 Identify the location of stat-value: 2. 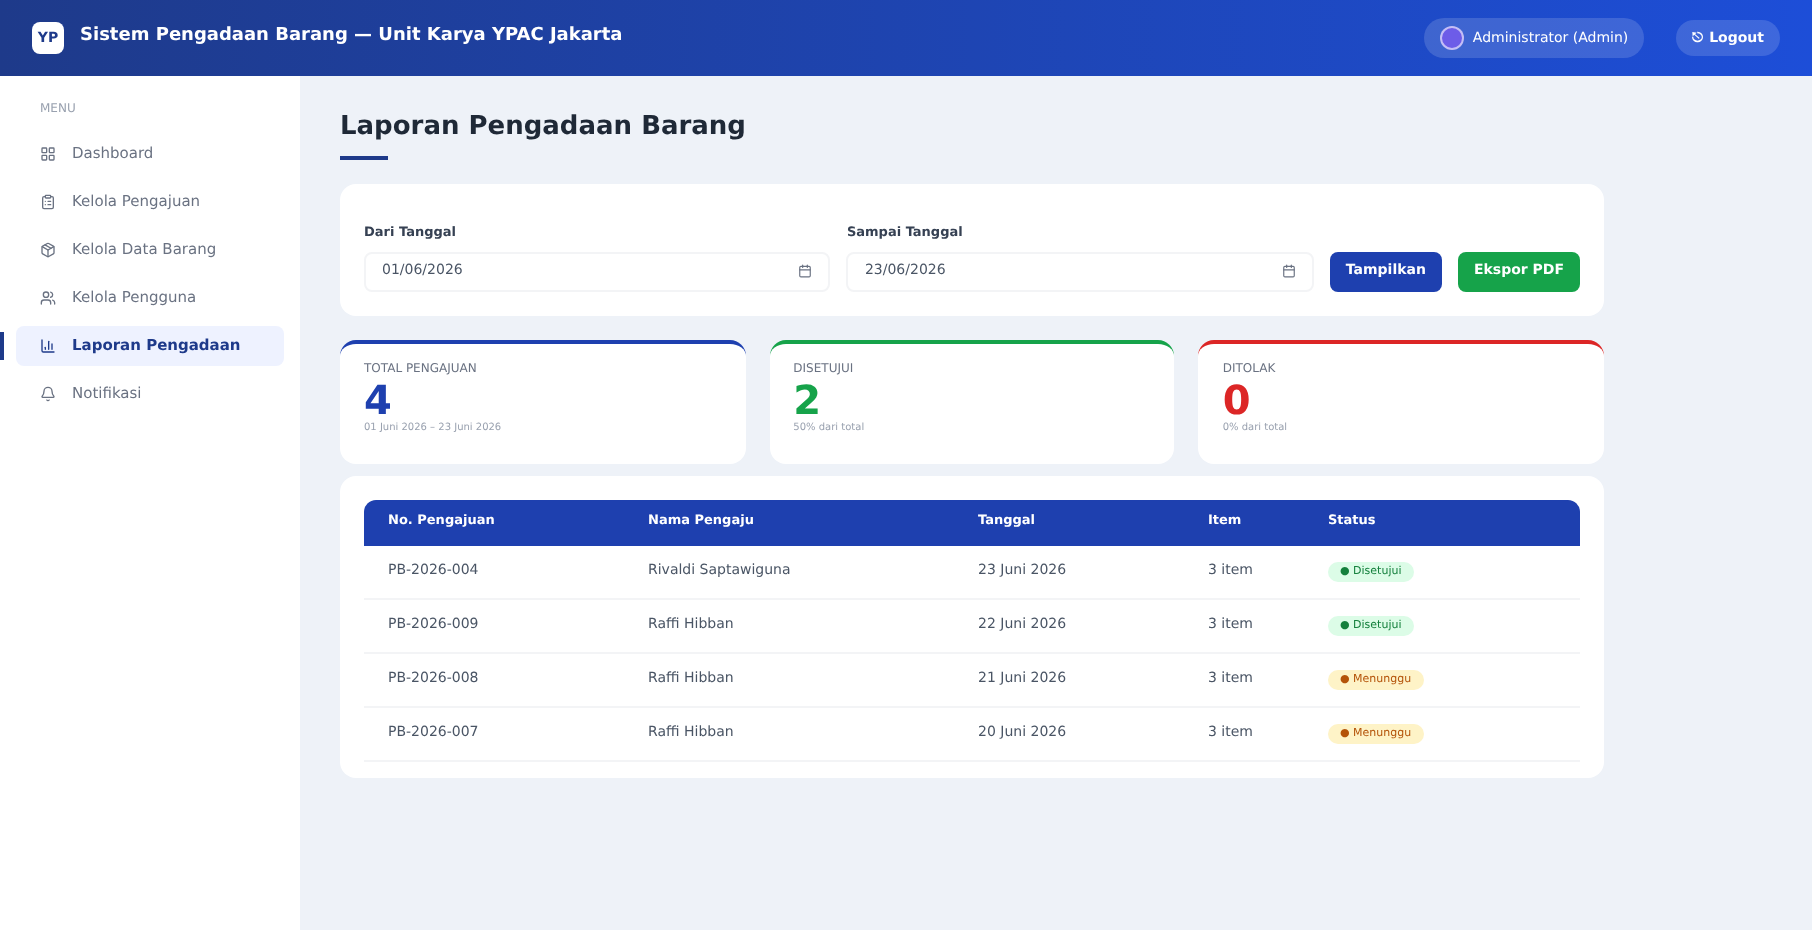
(807, 399).